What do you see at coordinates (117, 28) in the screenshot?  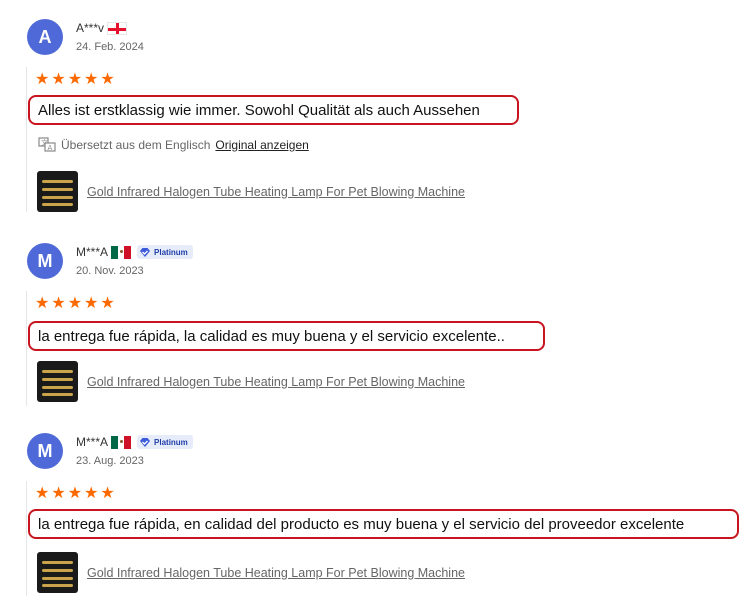 I see `georgia-flag-icon` at bounding box center [117, 28].